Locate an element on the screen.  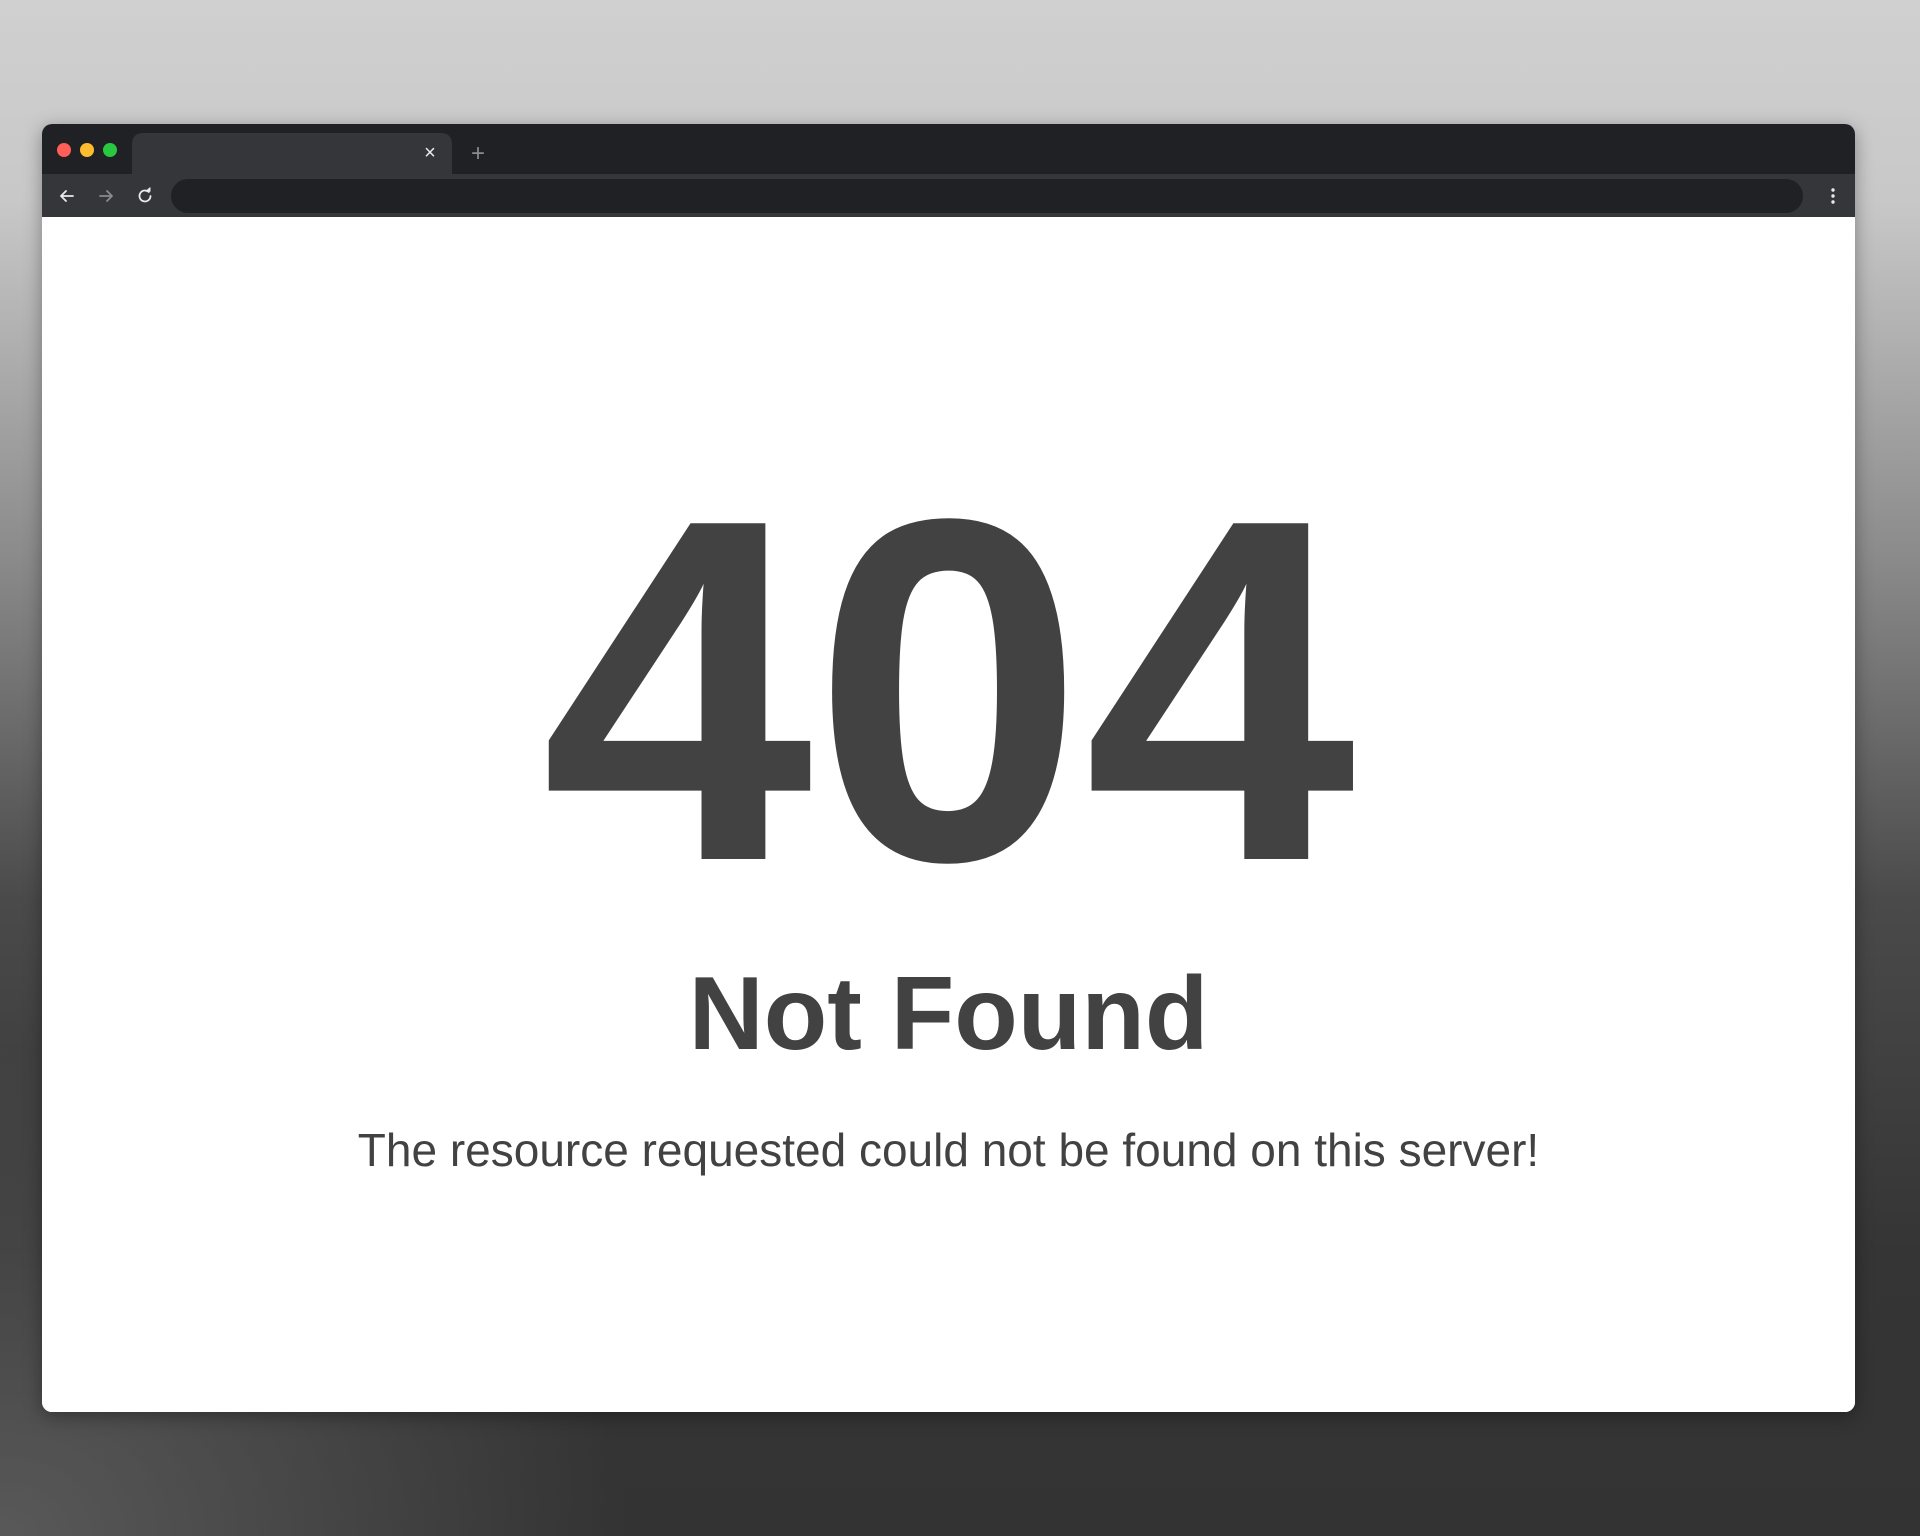
menu-button is located at coordinates (1833, 196).